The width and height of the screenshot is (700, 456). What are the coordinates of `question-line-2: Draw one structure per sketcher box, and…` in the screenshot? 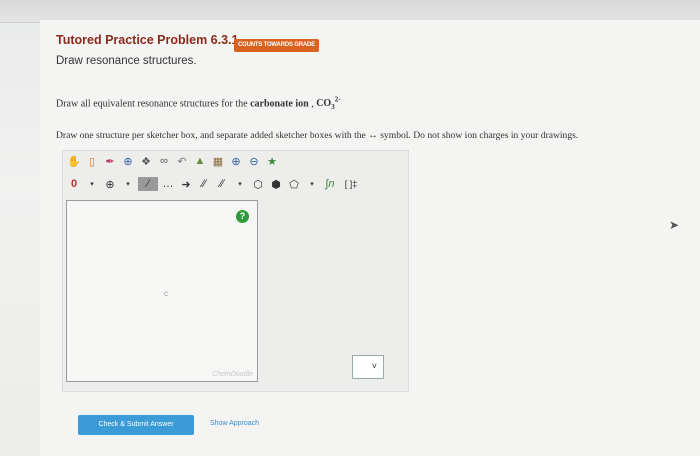 It's located at (317, 135).